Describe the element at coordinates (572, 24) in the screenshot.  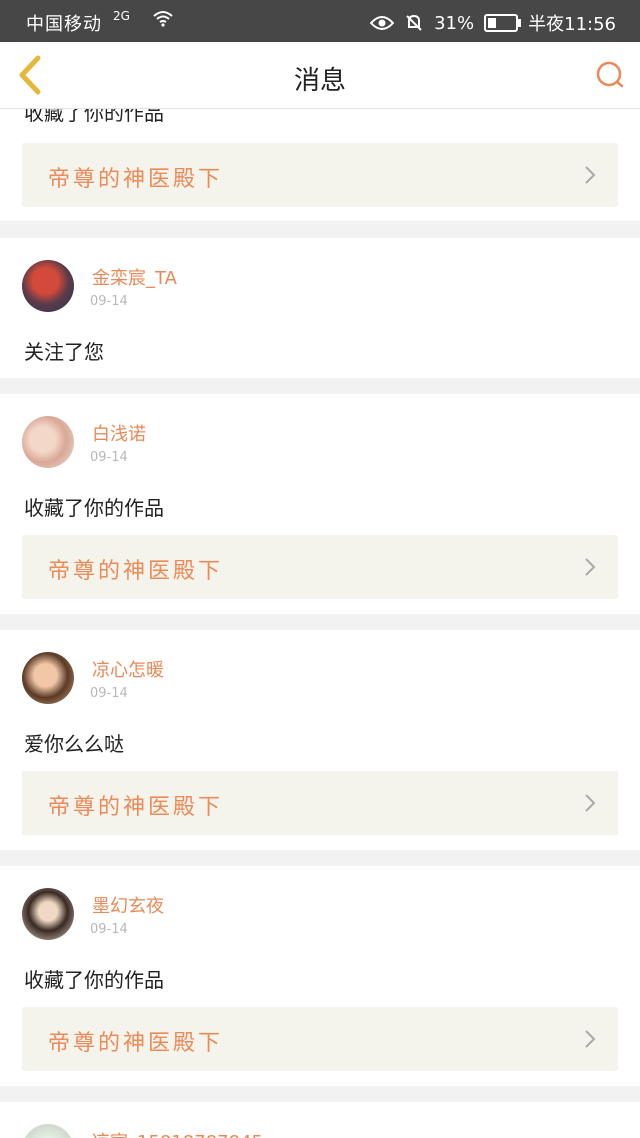
I see `clock: 半夜11:56` at that location.